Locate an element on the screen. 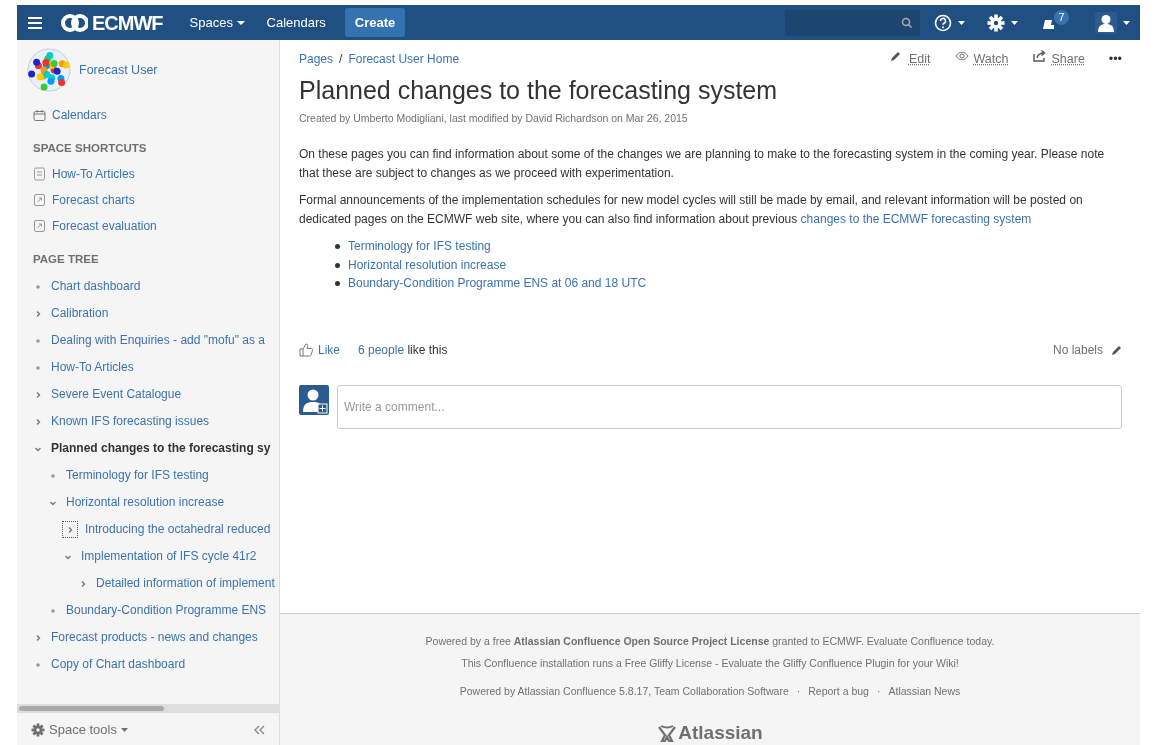 The image size is (1157, 745). share-button: Share is located at coordinates (1058, 59).